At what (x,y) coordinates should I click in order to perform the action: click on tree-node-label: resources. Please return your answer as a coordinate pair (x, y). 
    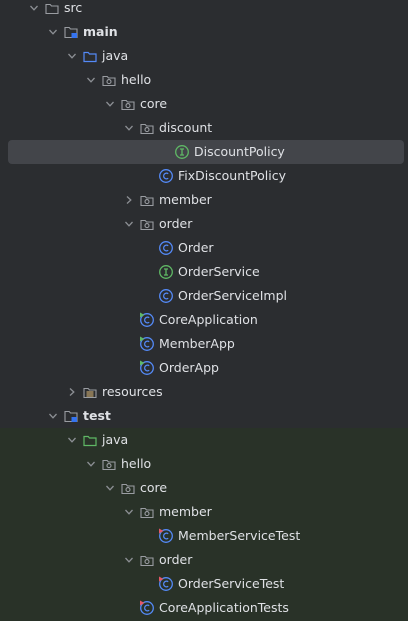
    Looking at the image, I should click on (132, 391).